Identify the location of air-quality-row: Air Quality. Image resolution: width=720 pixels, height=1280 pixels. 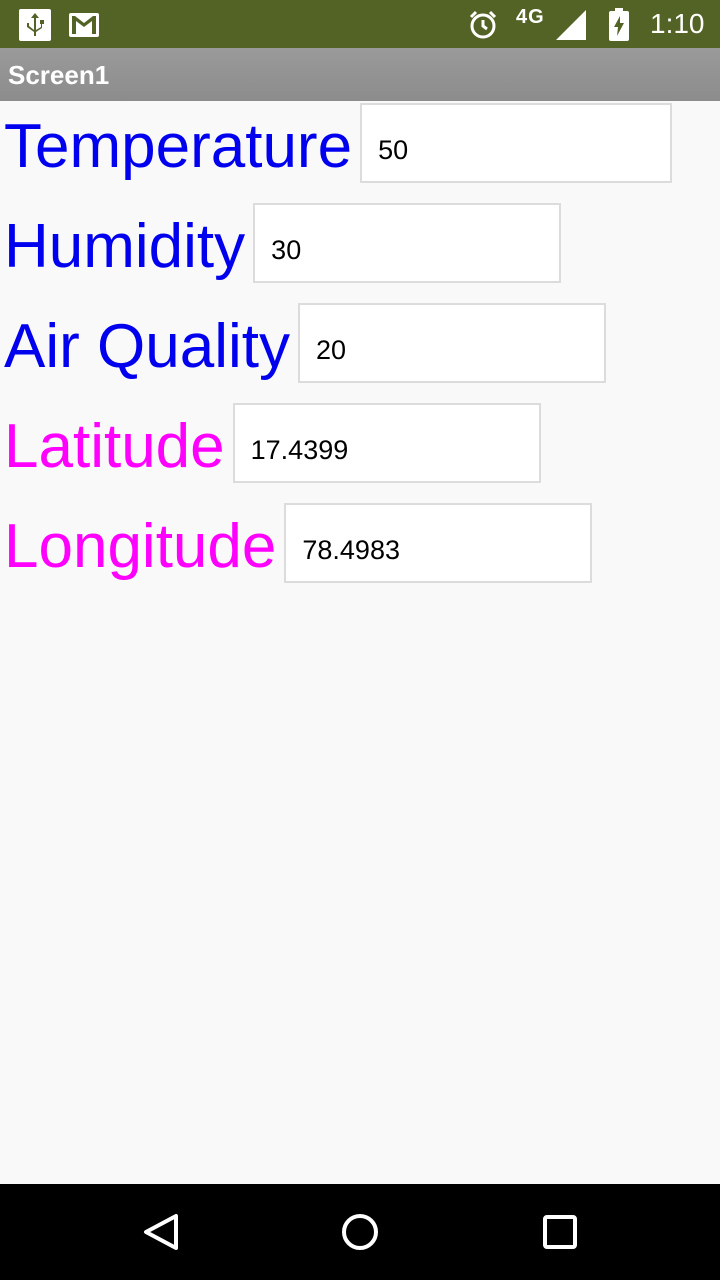
(360, 351).